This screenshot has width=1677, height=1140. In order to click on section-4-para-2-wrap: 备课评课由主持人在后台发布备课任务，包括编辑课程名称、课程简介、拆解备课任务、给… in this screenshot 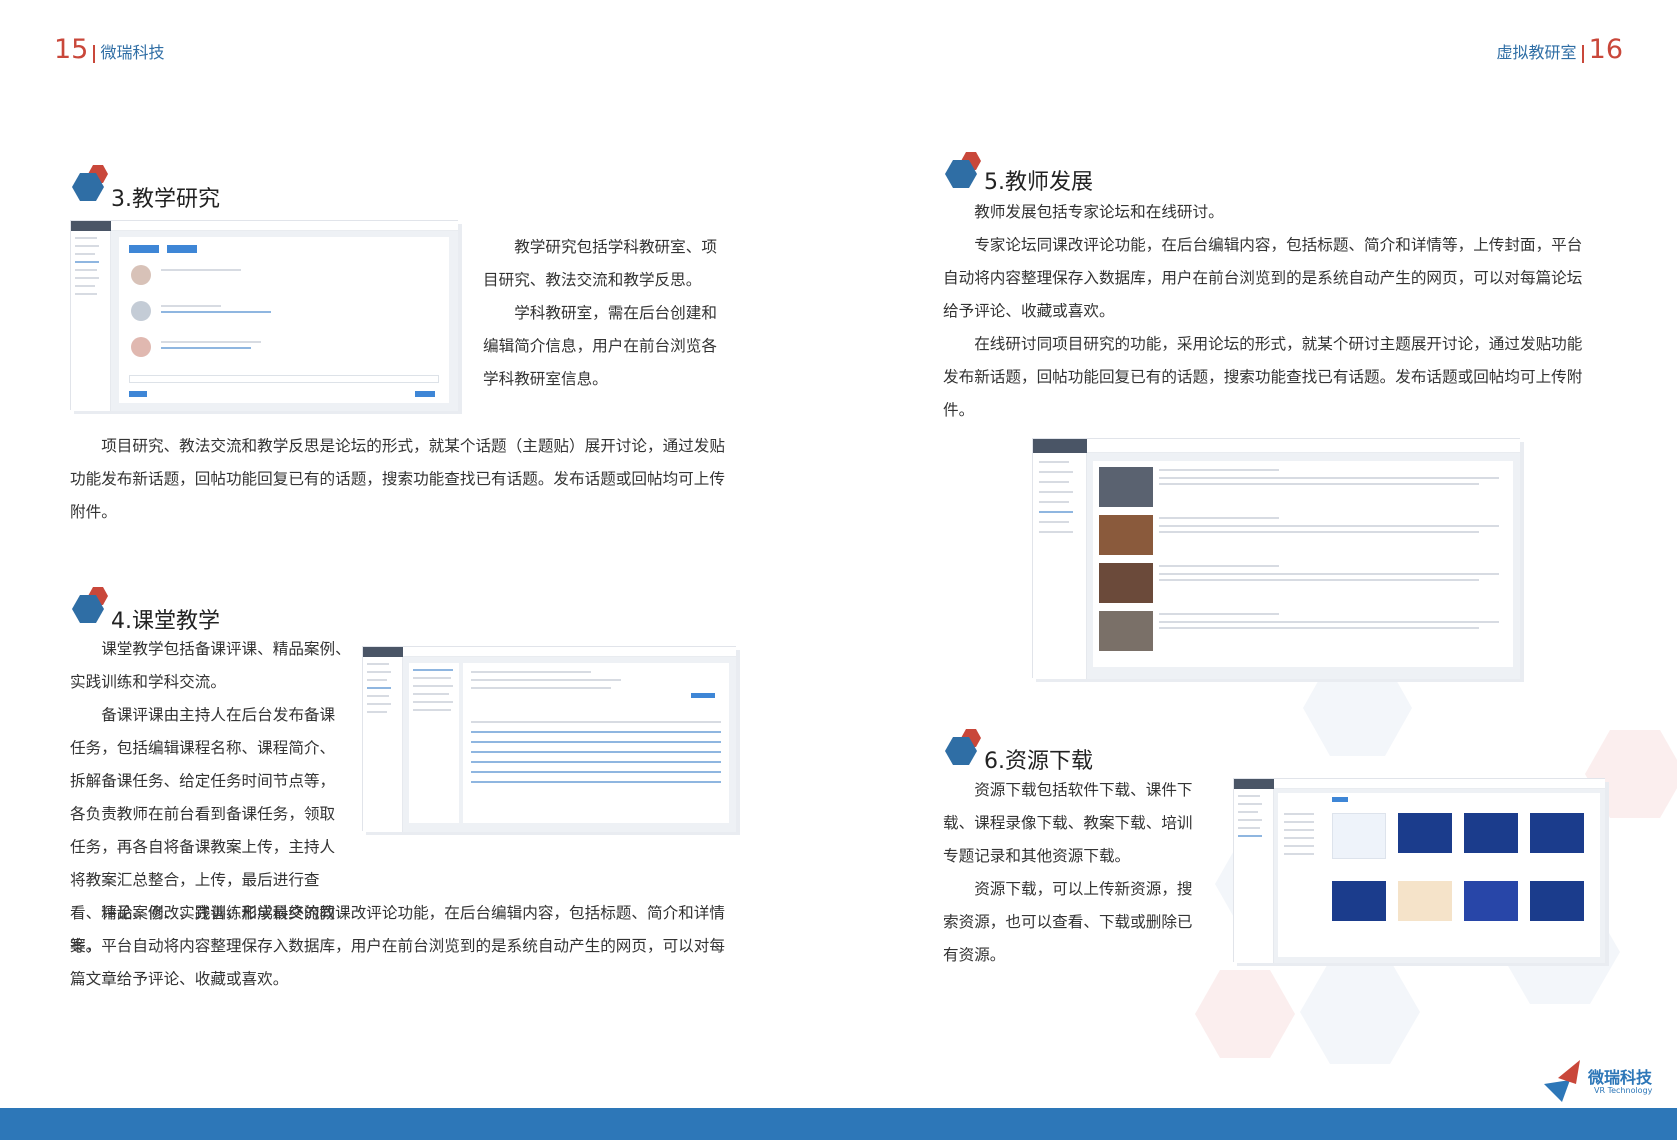, I will do `click(211, 827)`.